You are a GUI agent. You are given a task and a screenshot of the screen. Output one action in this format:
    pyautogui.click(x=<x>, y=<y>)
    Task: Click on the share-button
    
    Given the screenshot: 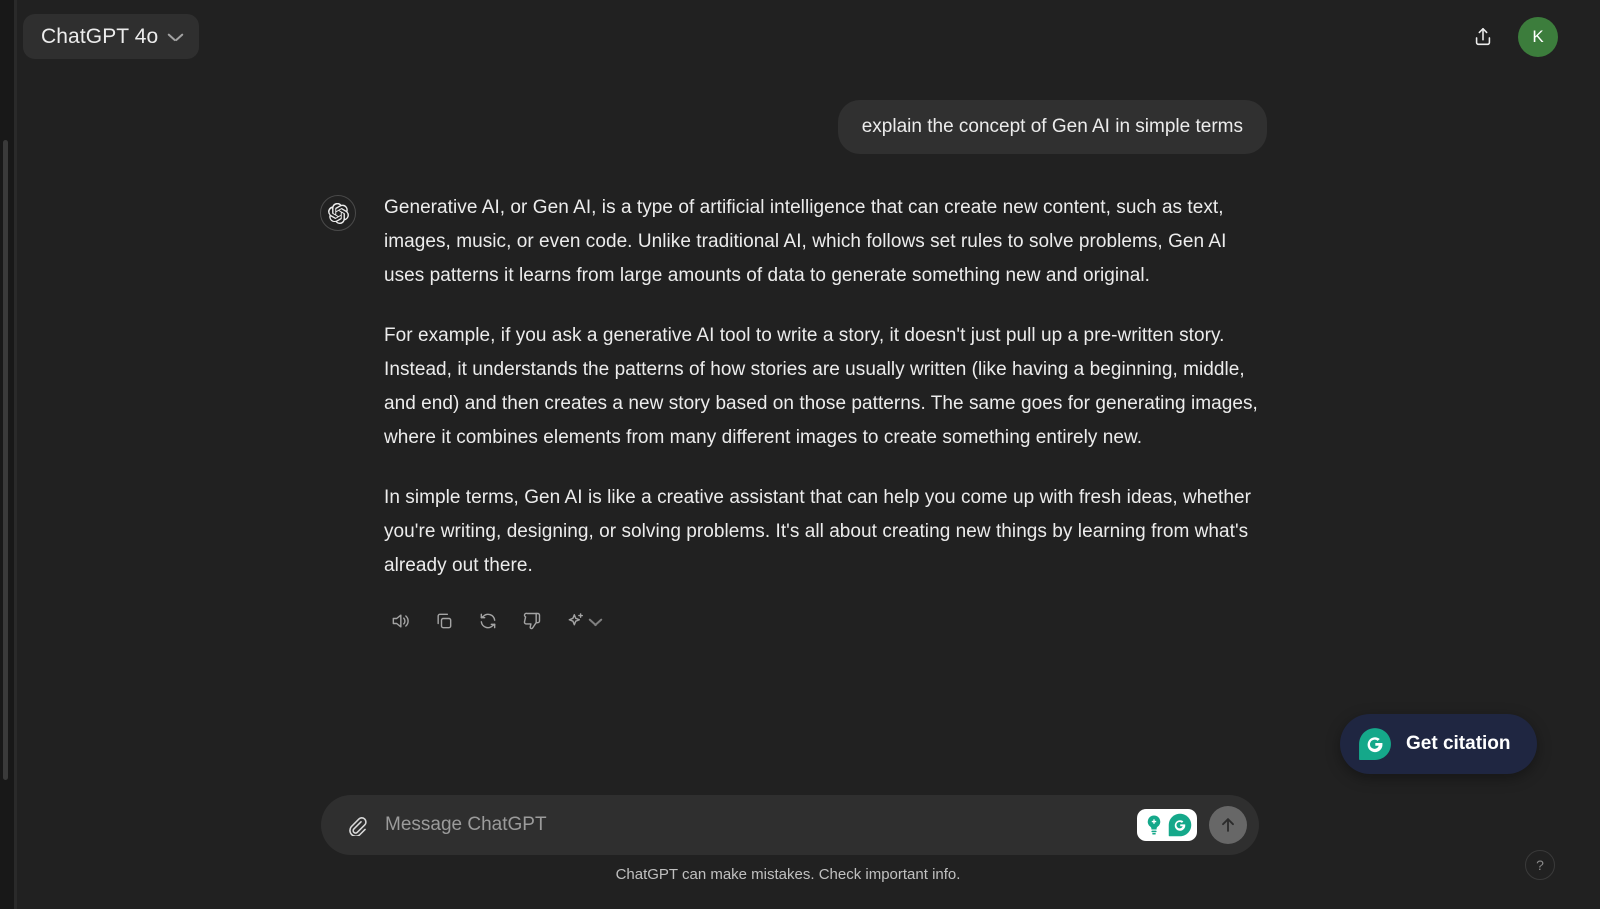 What is the action you would take?
    pyautogui.click(x=1483, y=37)
    